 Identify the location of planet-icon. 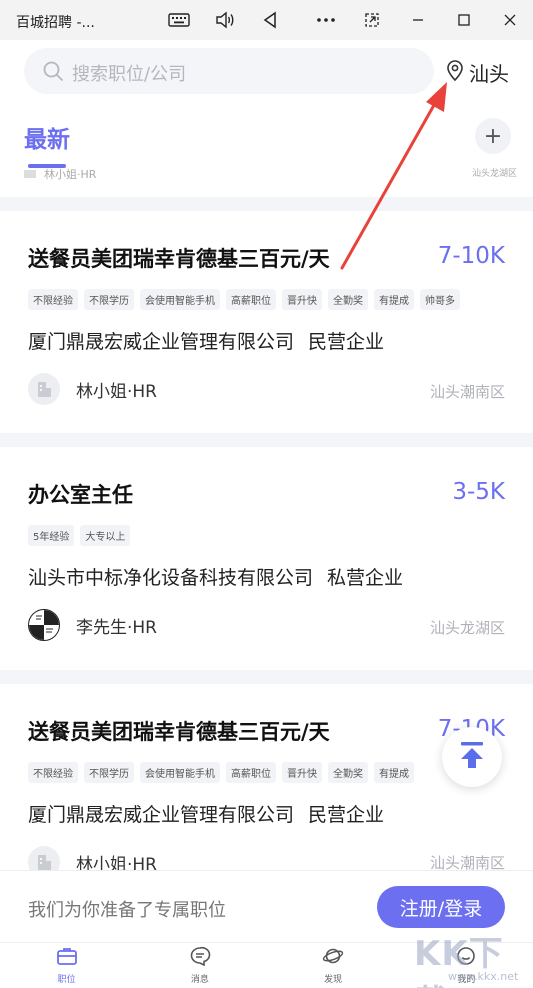
(333, 958).